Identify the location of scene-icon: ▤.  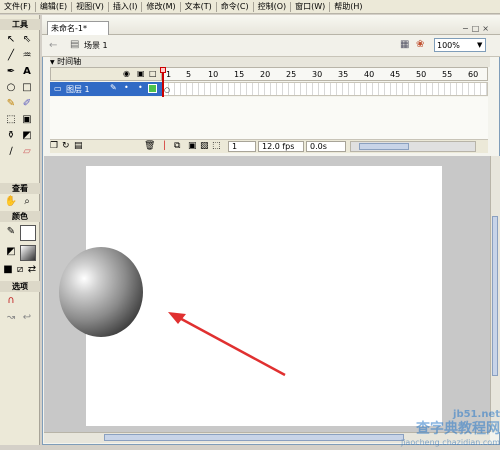
(75, 44).